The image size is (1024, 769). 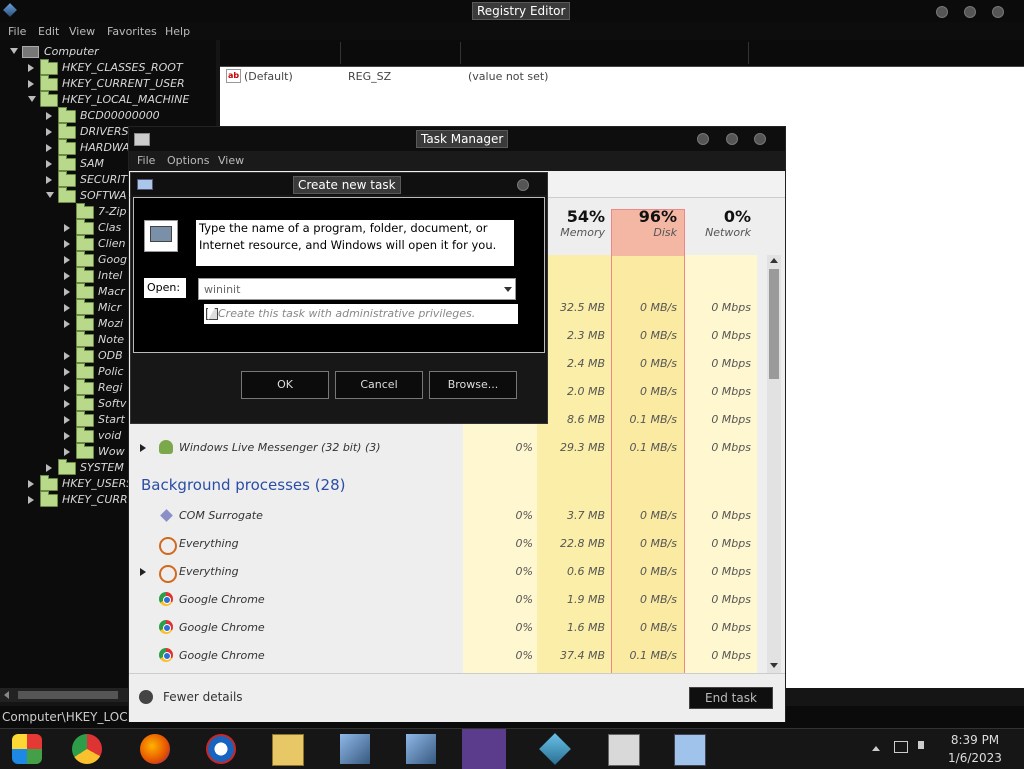 What do you see at coordinates (585, 571) in the screenshot?
I see `process-mem: 0.6 MB` at bounding box center [585, 571].